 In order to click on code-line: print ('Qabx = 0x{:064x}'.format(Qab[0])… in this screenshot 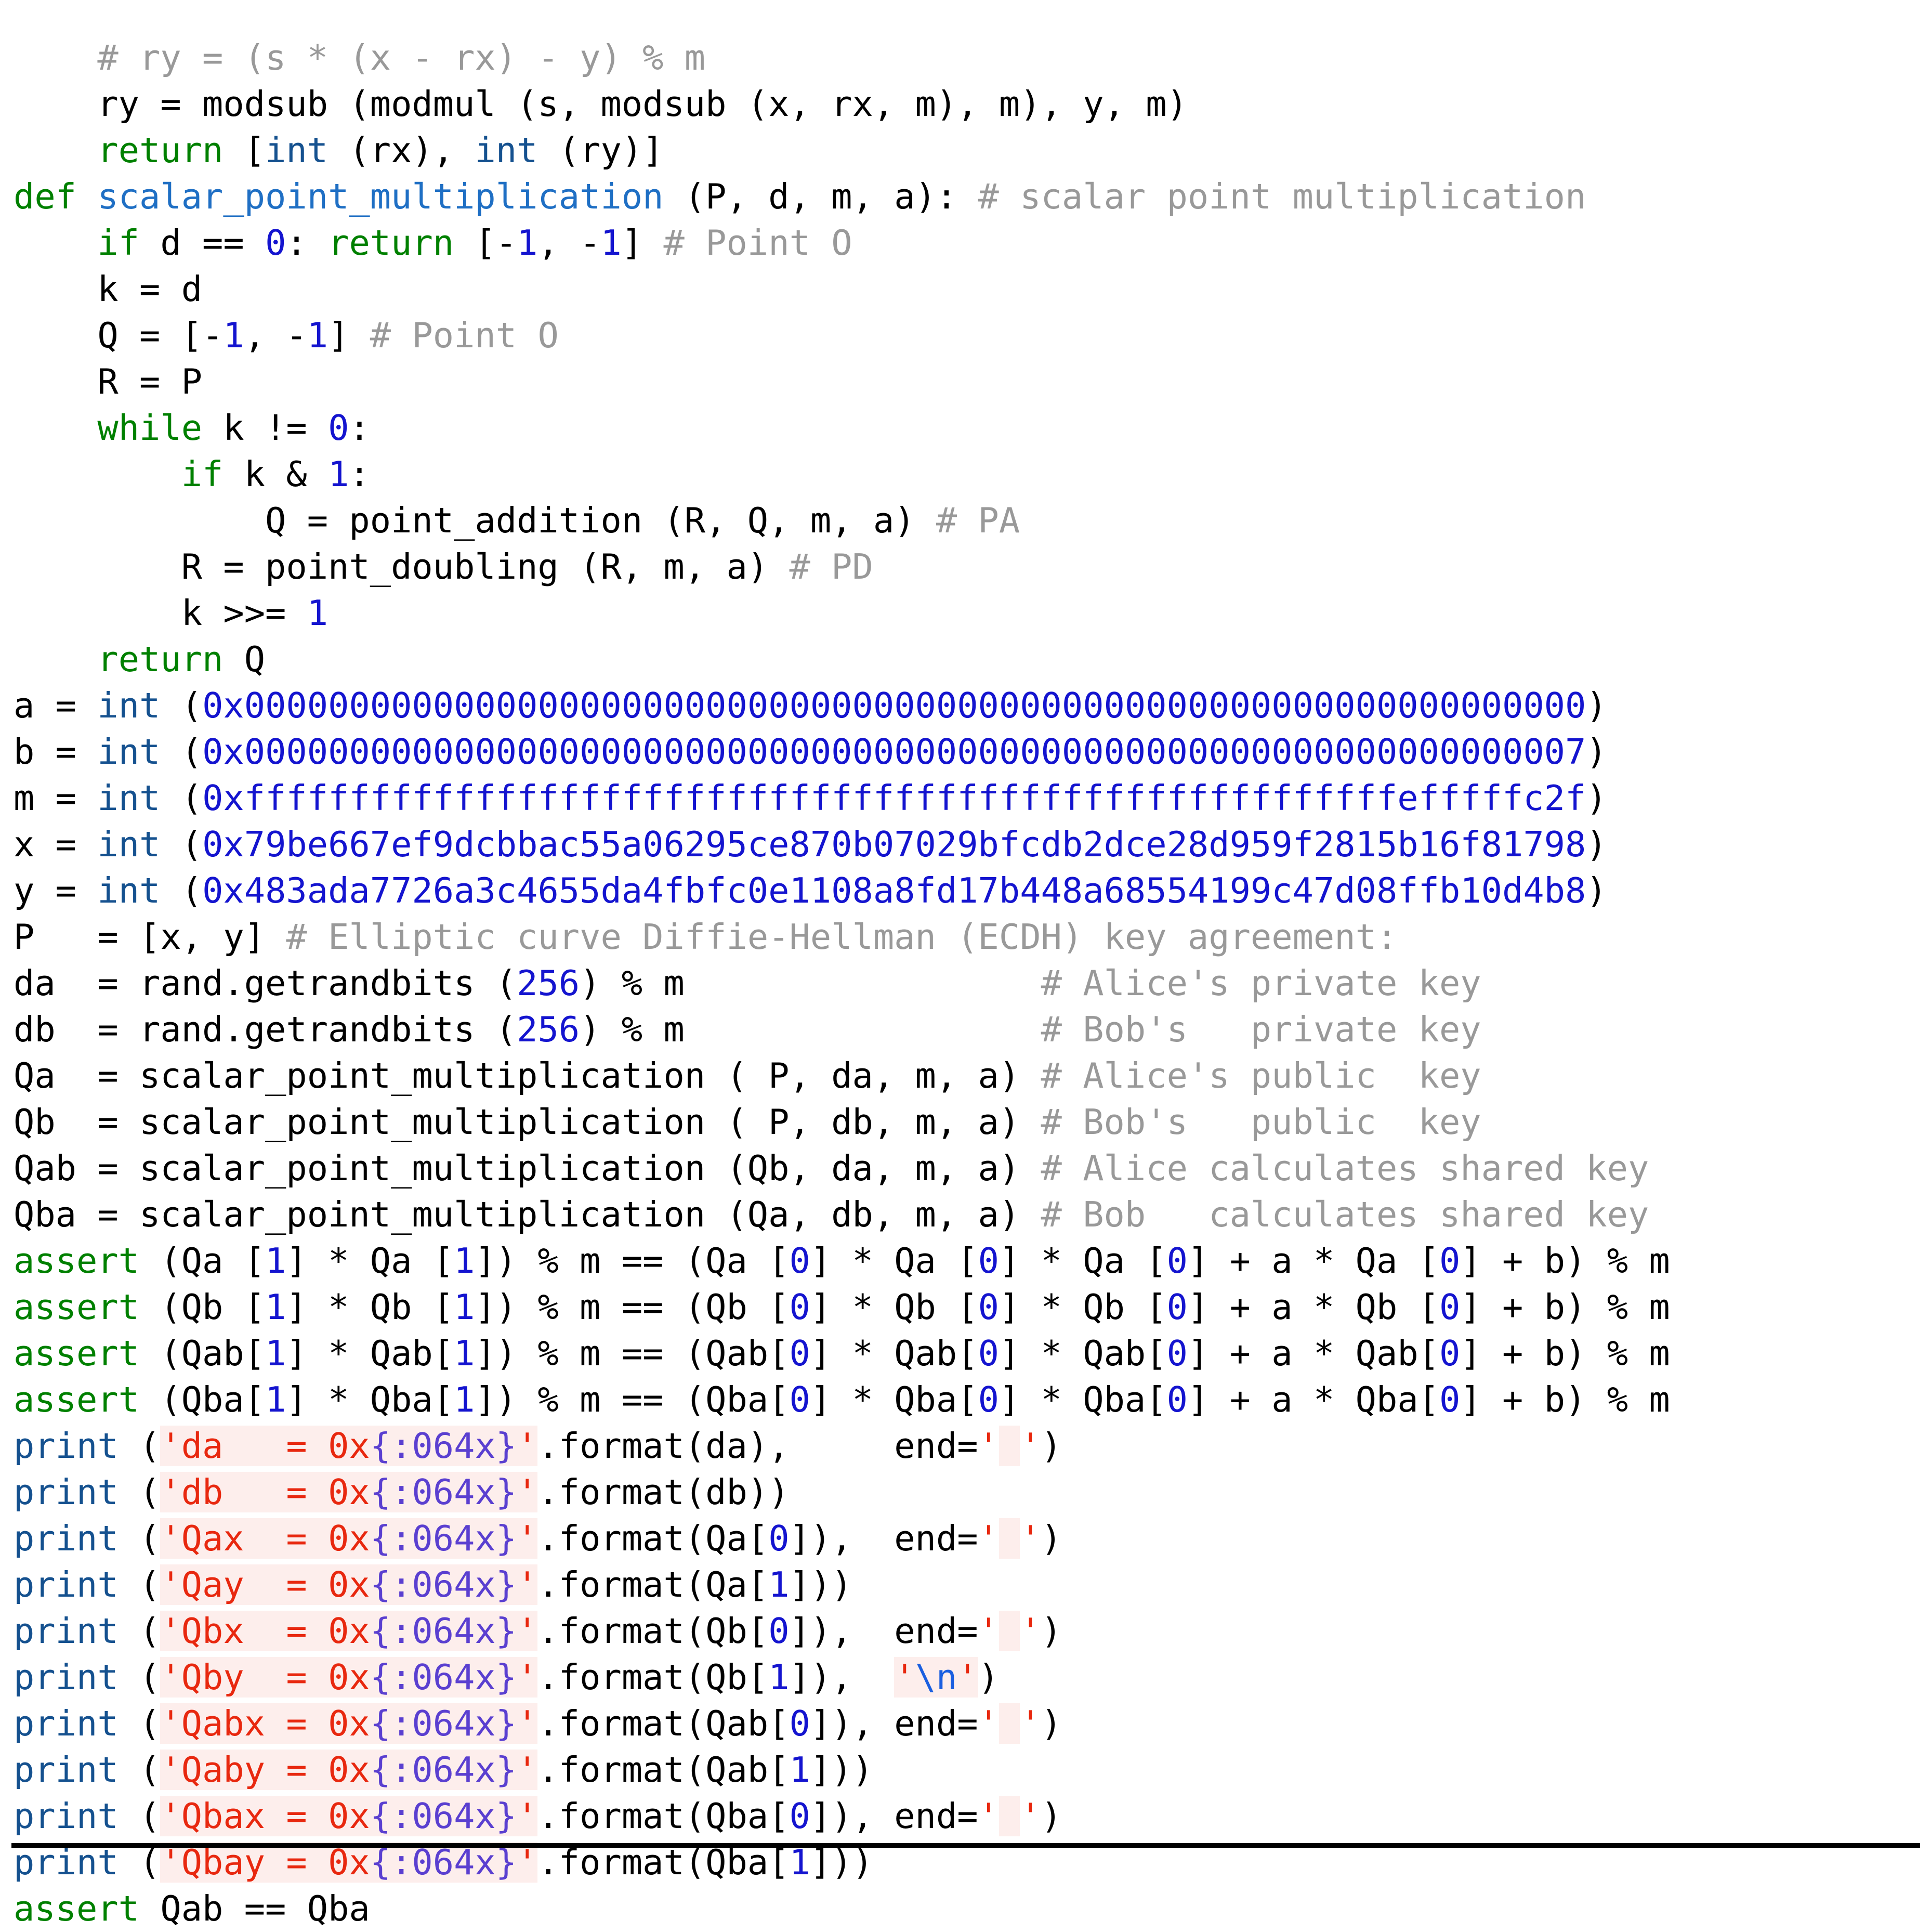, I will do `click(538, 1723)`.